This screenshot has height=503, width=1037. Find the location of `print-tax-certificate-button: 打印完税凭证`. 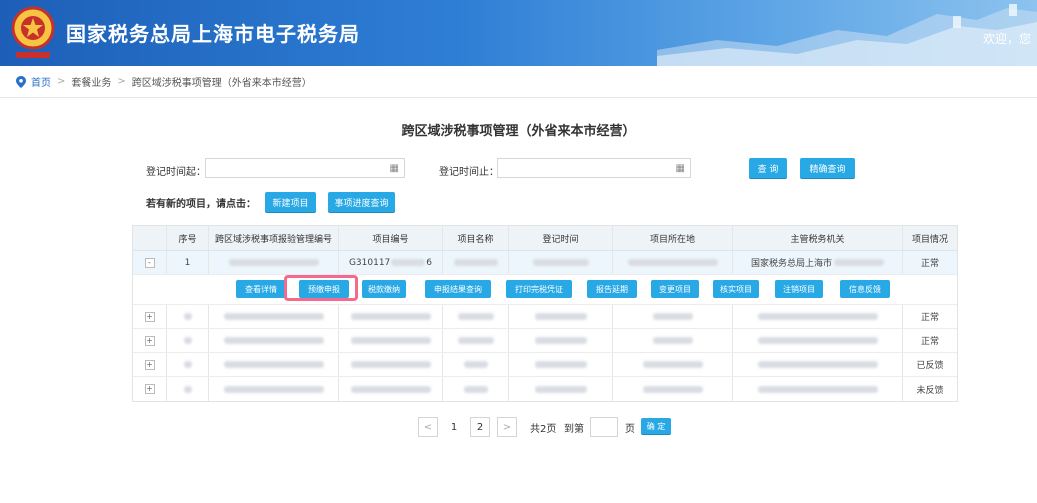

print-tax-certificate-button: 打印完税凭证 is located at coordinates (539, 289).